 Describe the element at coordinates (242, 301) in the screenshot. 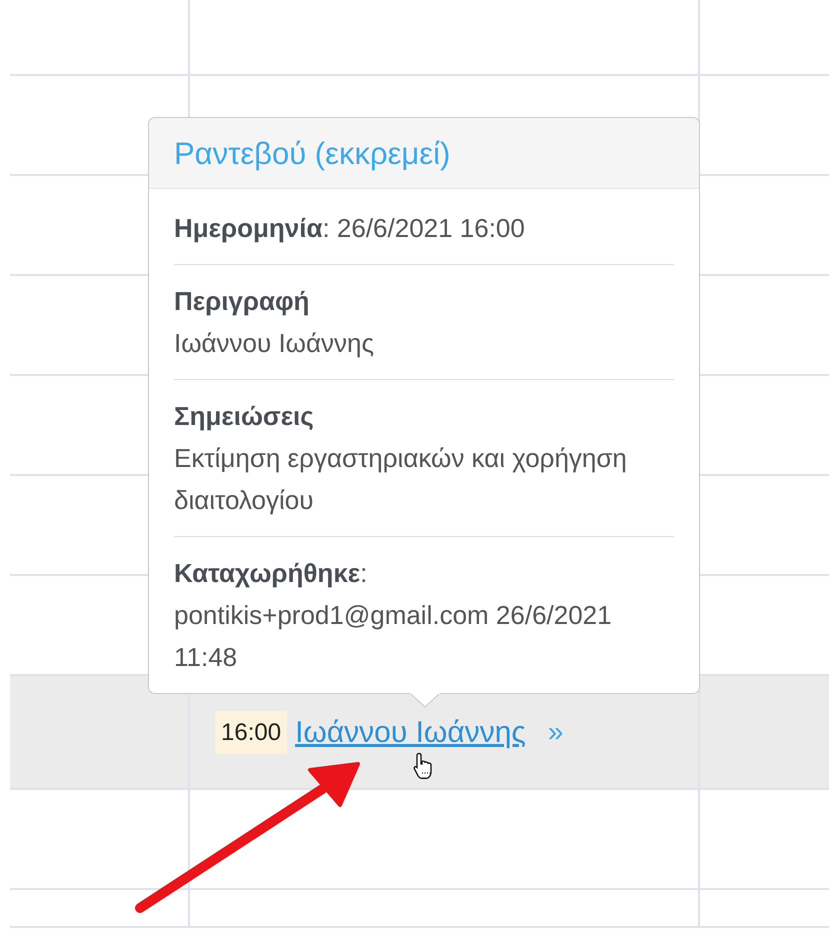

I see `section-heading: Περιγραφή` at that location.